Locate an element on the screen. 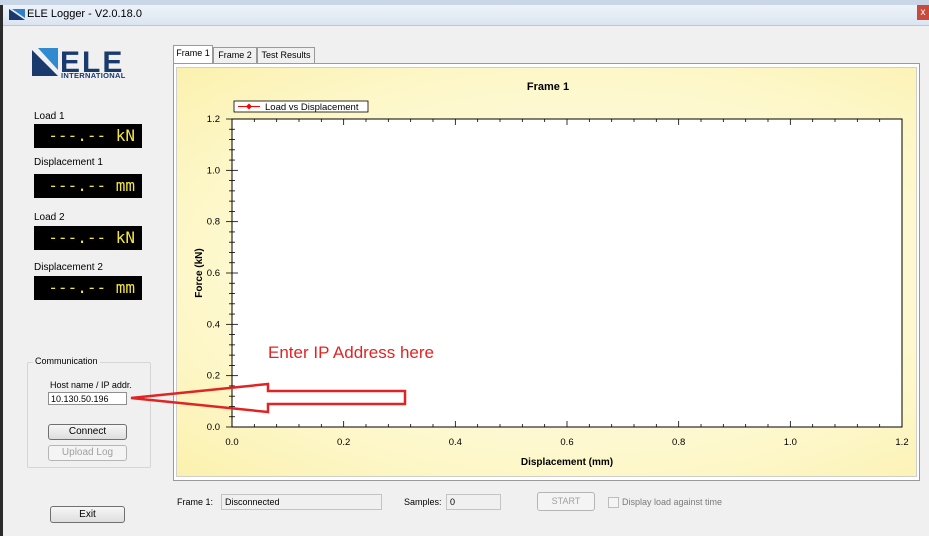 The width and height of the screenshot is (929, 536). x-tick-label: 0.0 is located at coordinates (231, 442).